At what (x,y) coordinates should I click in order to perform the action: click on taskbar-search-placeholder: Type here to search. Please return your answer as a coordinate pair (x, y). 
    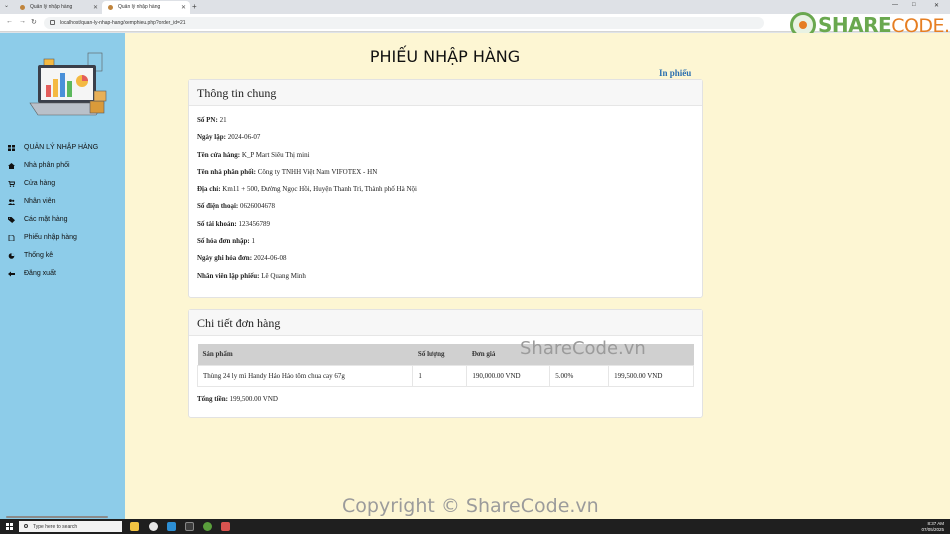
    Looking at the image, I should click on (55, 527).